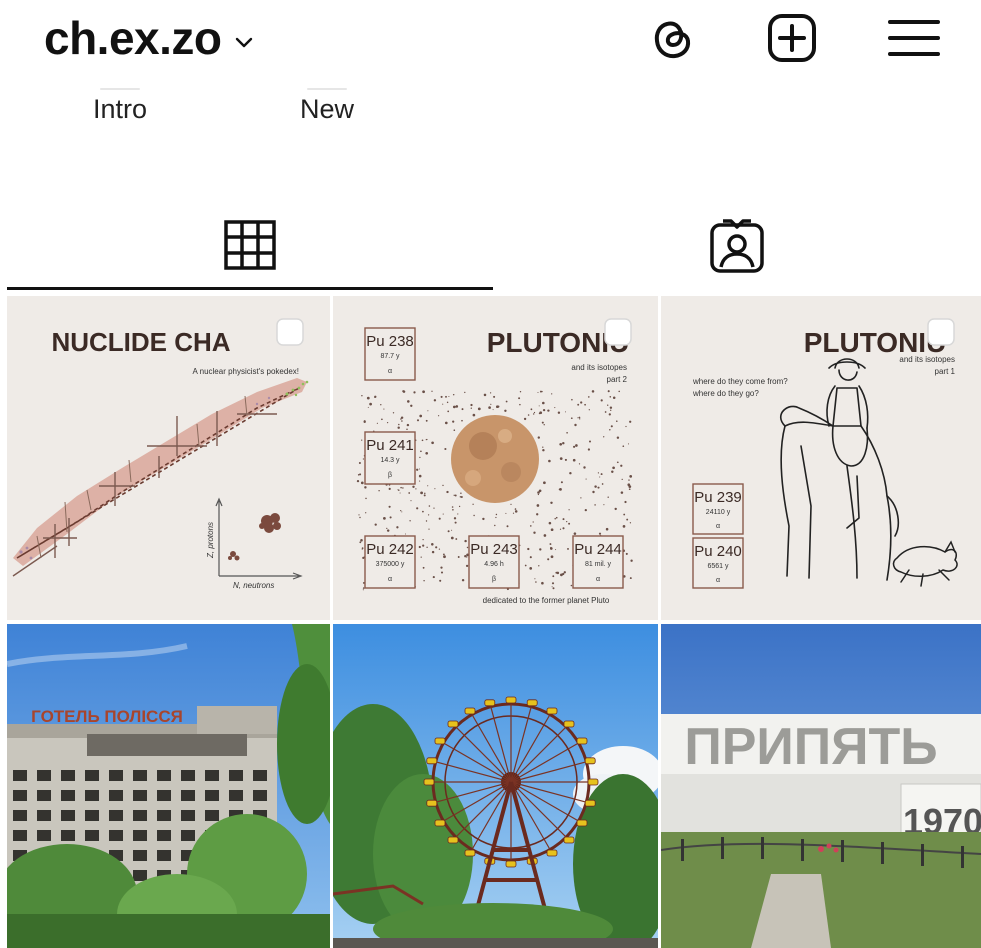  I want to click on post-subtitle: part 2, so click(617, 379).